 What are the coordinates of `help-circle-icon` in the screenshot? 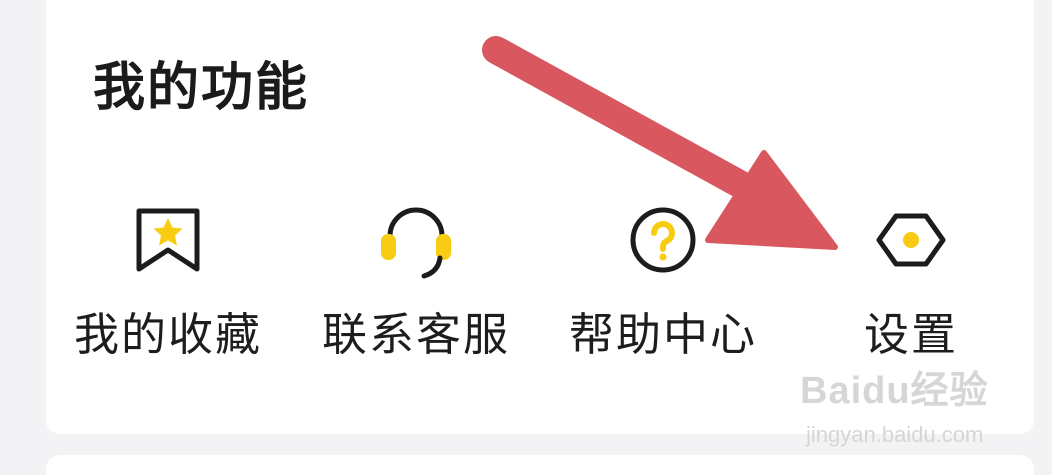 It's located at (663, 240).